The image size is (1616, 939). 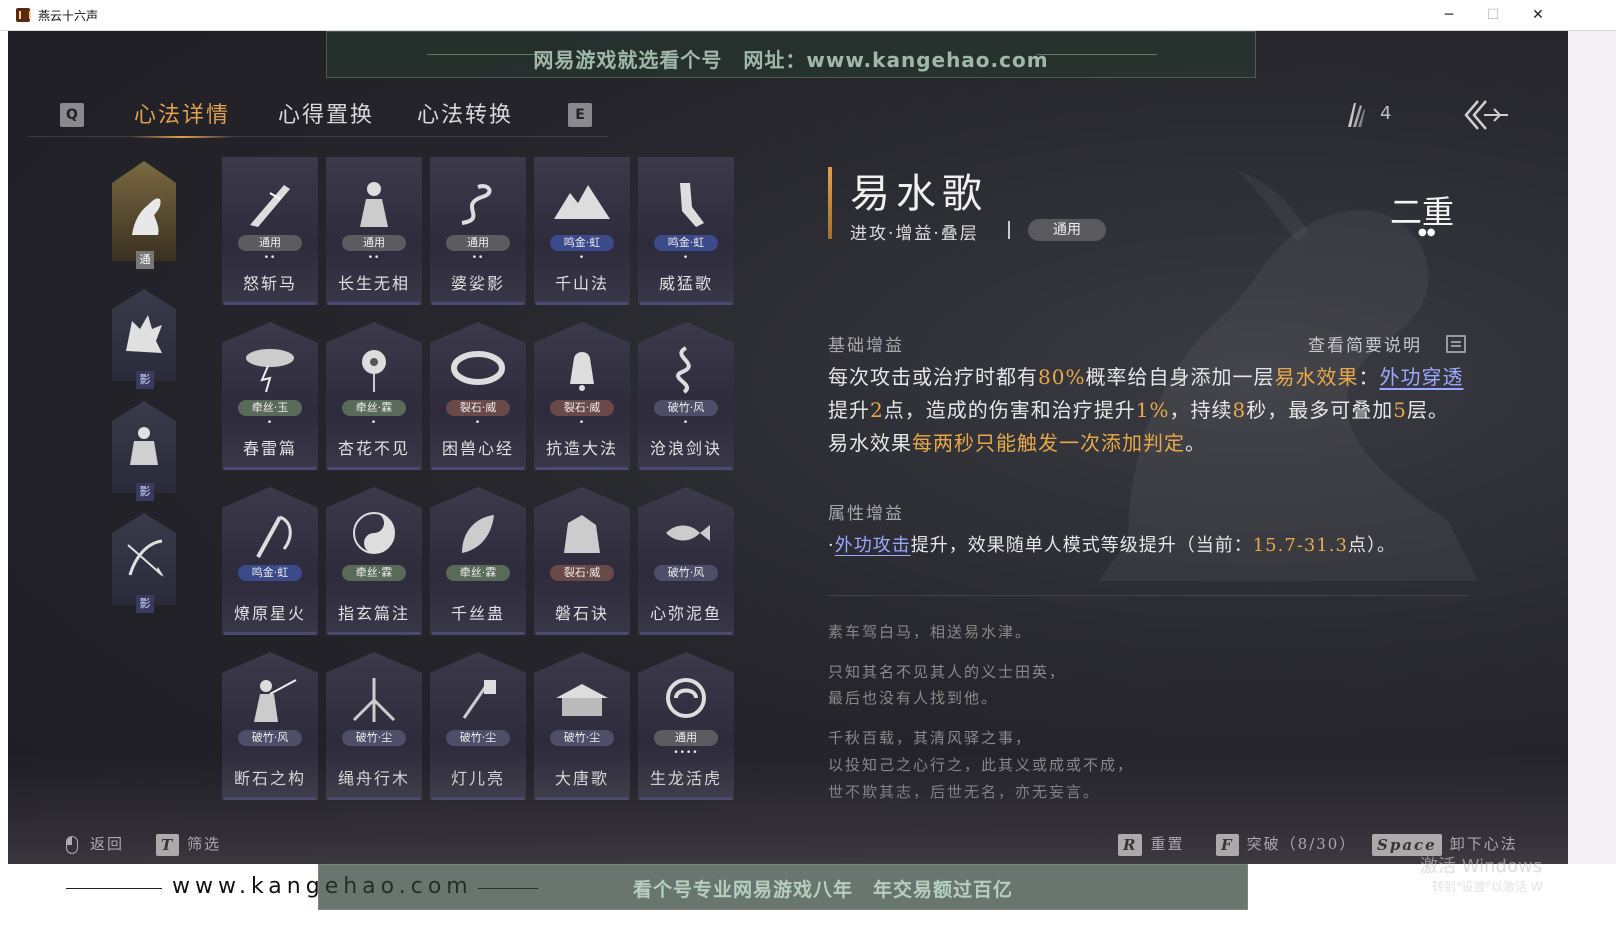 What do you see at coordinates (478, 258) in the screenshot?
I see `card-dots: ••` at bounding box center [478, 258].